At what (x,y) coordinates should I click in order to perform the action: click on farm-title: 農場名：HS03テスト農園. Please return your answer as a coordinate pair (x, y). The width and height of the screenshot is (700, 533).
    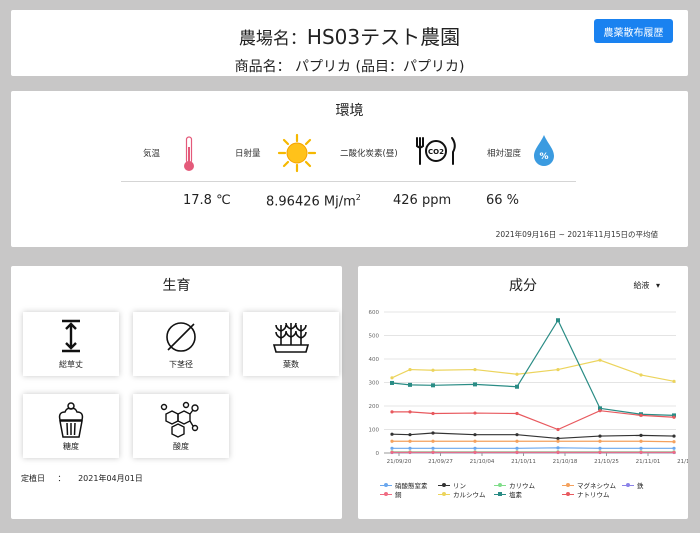
    Looking at the image, I should click on (349, 35).